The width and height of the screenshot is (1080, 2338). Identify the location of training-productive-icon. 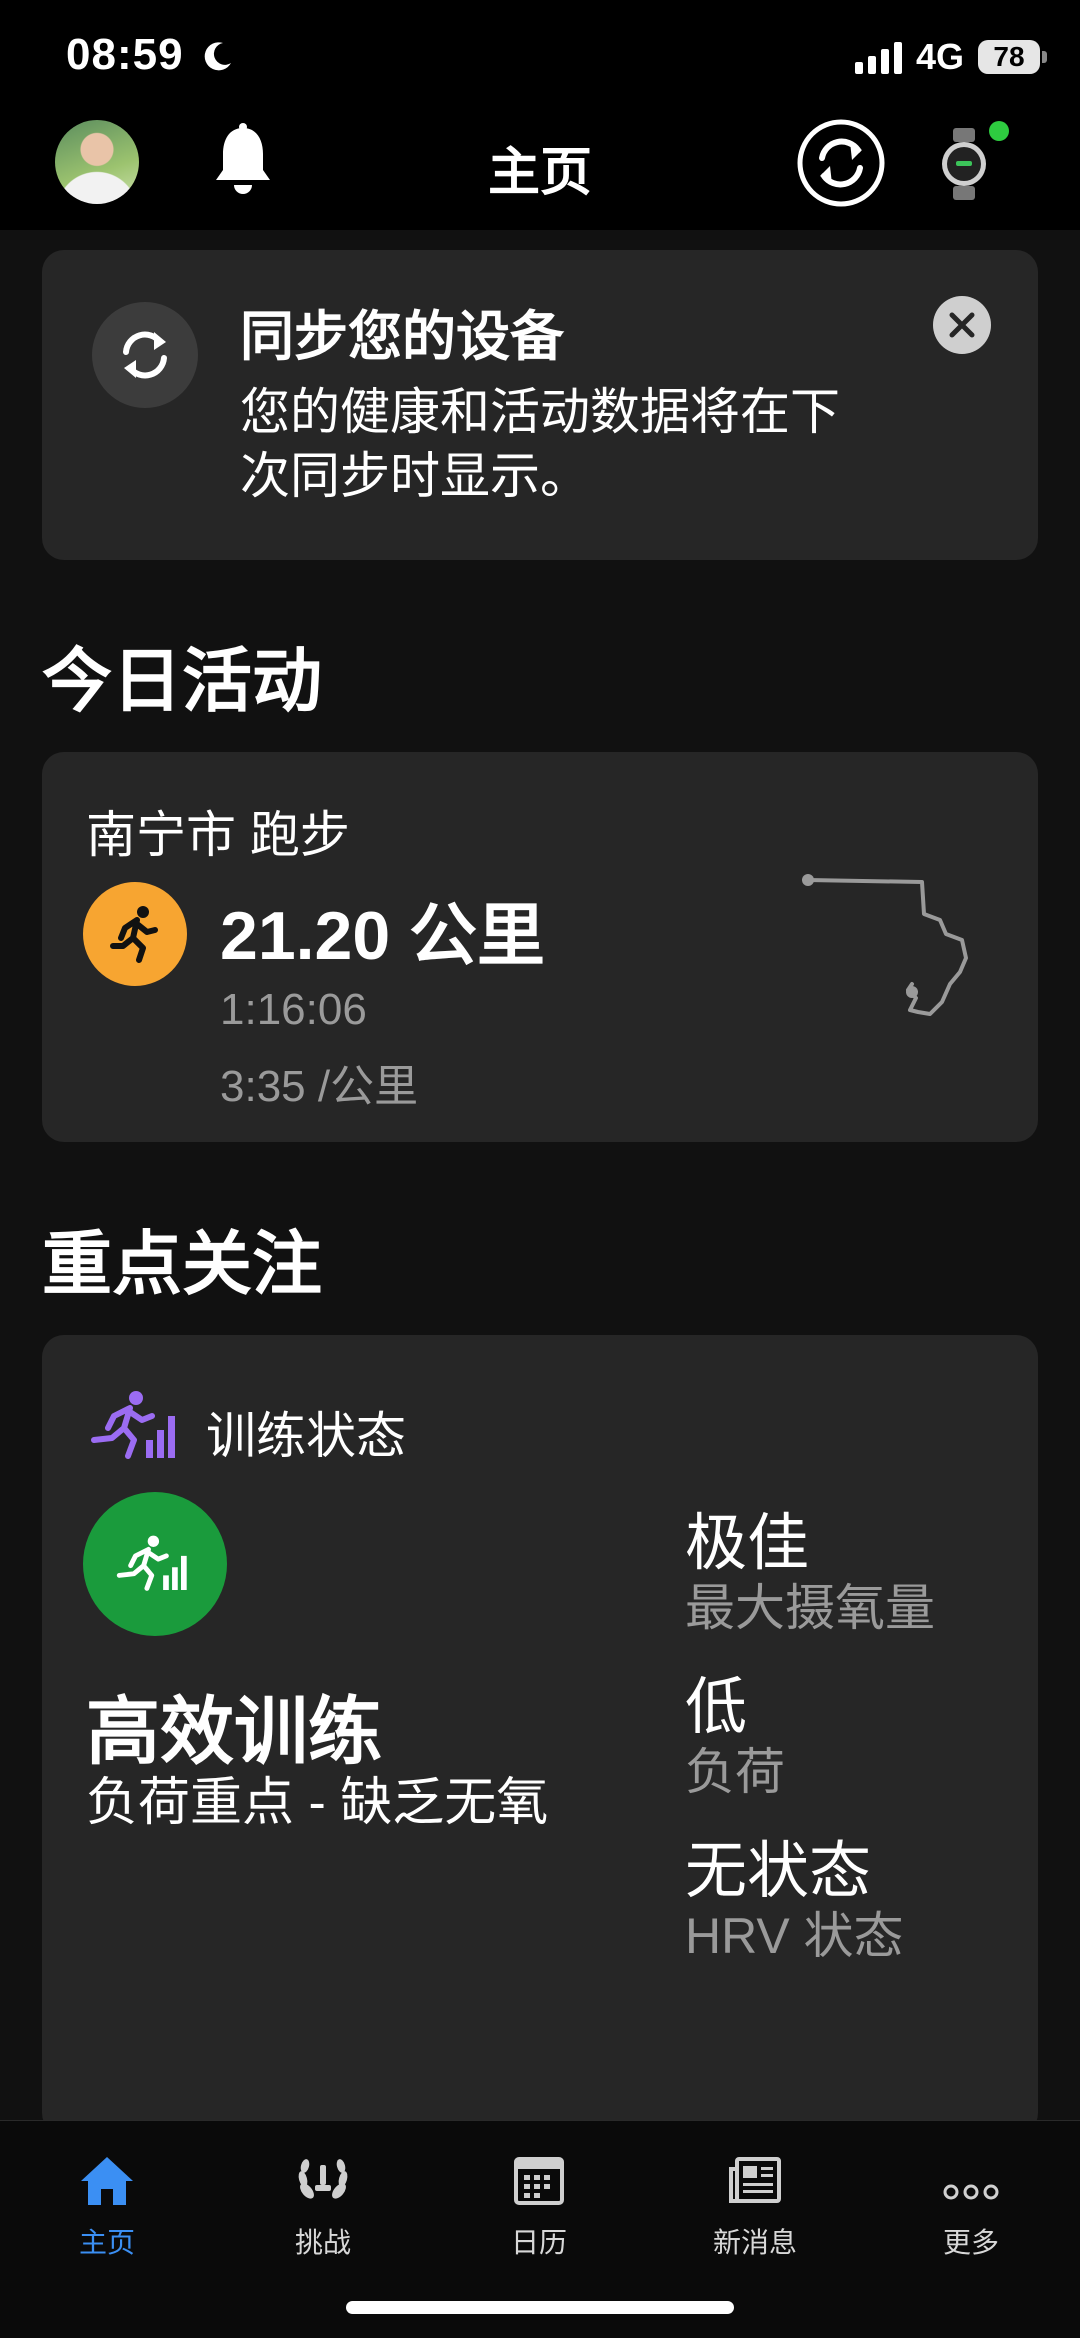
(151, 1563).